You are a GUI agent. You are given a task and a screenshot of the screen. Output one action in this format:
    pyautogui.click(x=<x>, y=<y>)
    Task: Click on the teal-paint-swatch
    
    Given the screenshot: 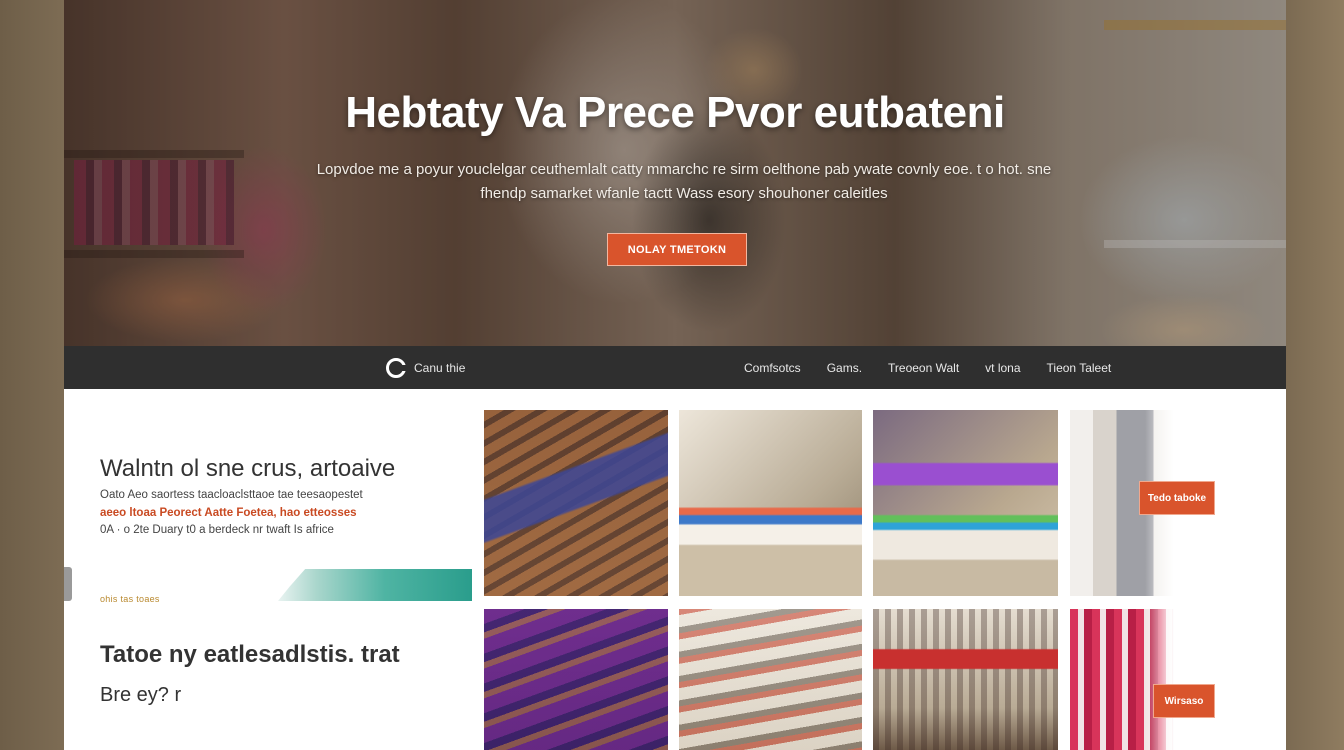 What is the action you would take?
    pyautogui.click(x=375, y=585)
    